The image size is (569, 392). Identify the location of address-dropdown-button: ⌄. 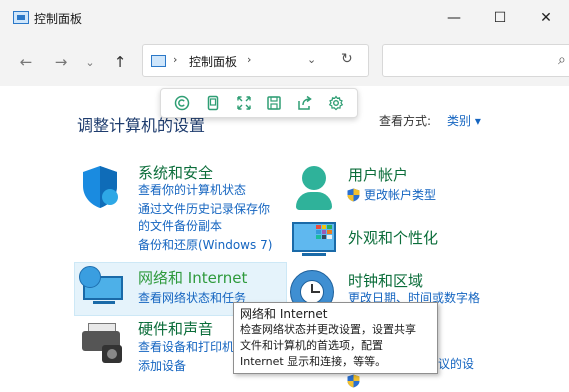
(311, 59).